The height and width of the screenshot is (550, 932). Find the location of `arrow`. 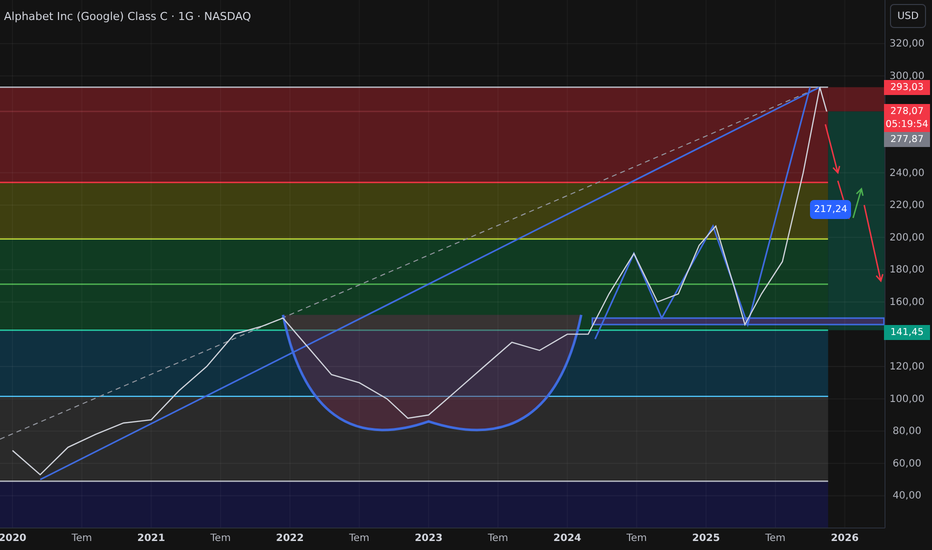

arrow is located at coordinates (832, 149).